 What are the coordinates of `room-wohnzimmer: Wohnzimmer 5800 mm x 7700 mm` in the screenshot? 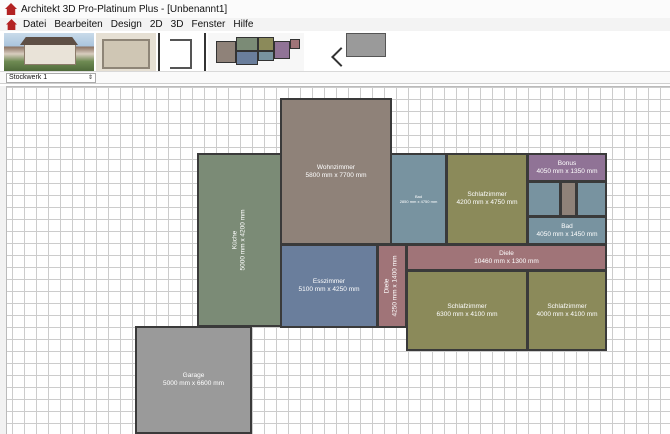 It's located at (336, 171).